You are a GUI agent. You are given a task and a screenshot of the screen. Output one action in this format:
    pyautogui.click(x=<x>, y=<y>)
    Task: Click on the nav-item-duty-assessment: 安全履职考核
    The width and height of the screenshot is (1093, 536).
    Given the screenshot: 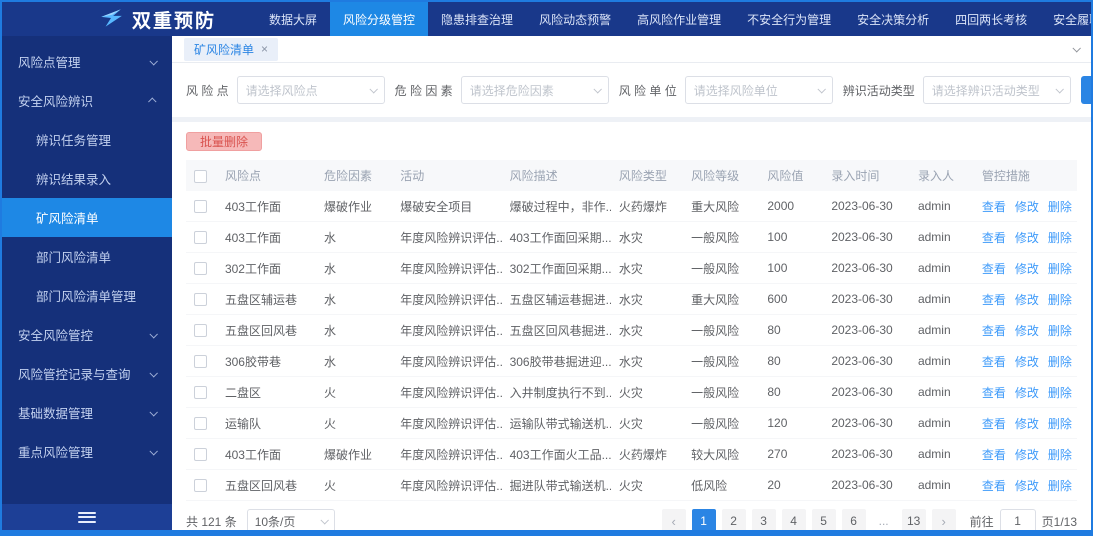 What is the action you would take?
    pyautogui.click(x=1065, y=19)
    